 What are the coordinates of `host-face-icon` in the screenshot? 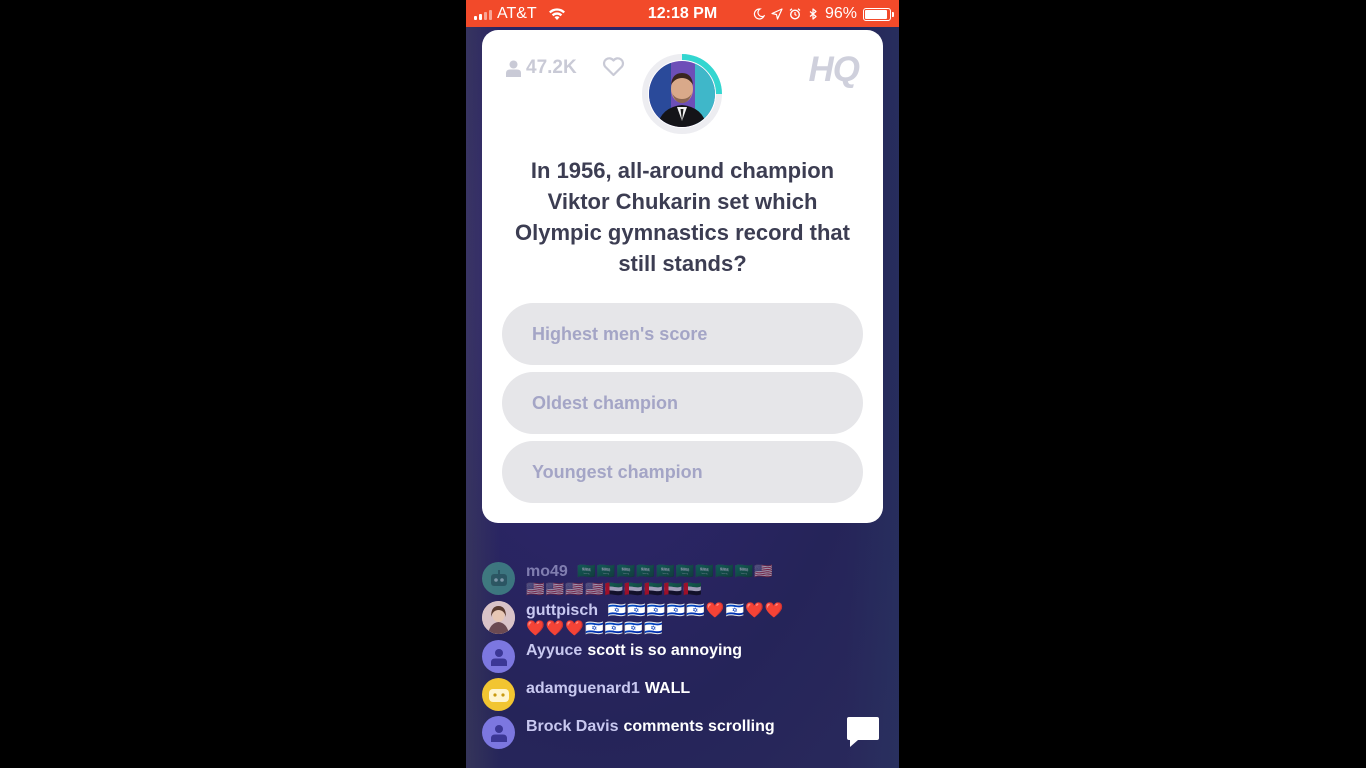 It's located at (682, 94).